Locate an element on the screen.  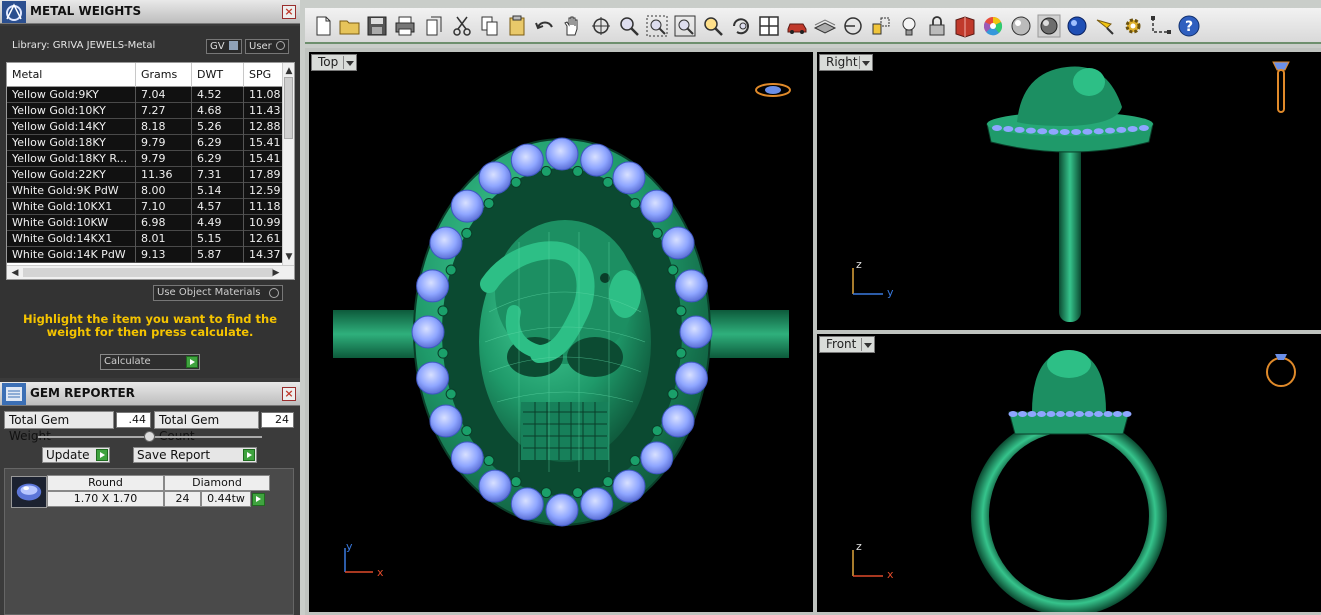
undo-icon is located at coordinates (545, 26).